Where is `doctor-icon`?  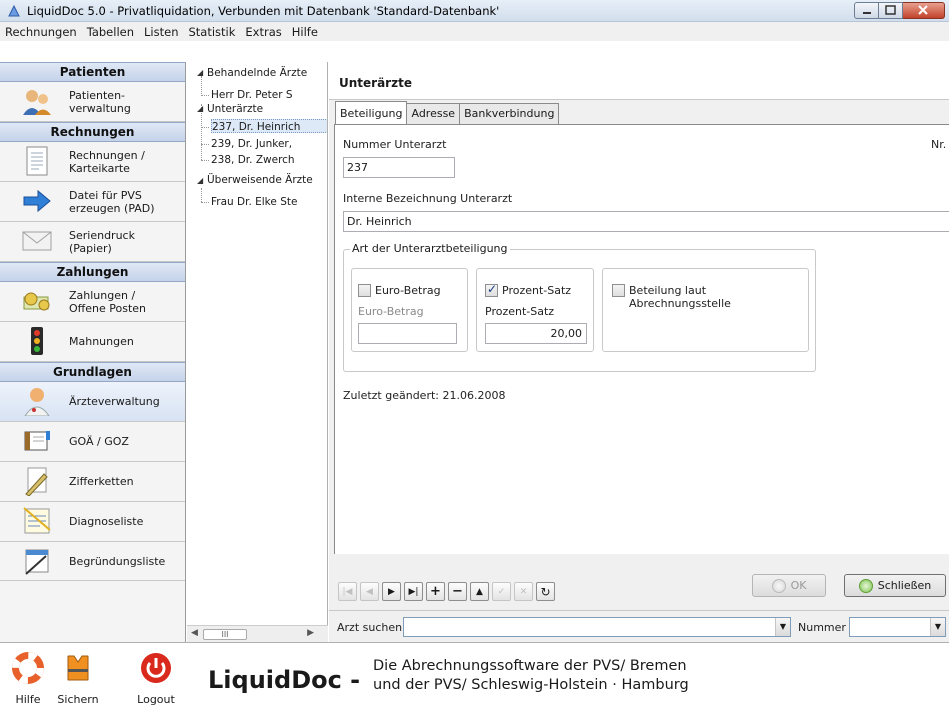
doctor-icon is located at coordinates (37, 401).